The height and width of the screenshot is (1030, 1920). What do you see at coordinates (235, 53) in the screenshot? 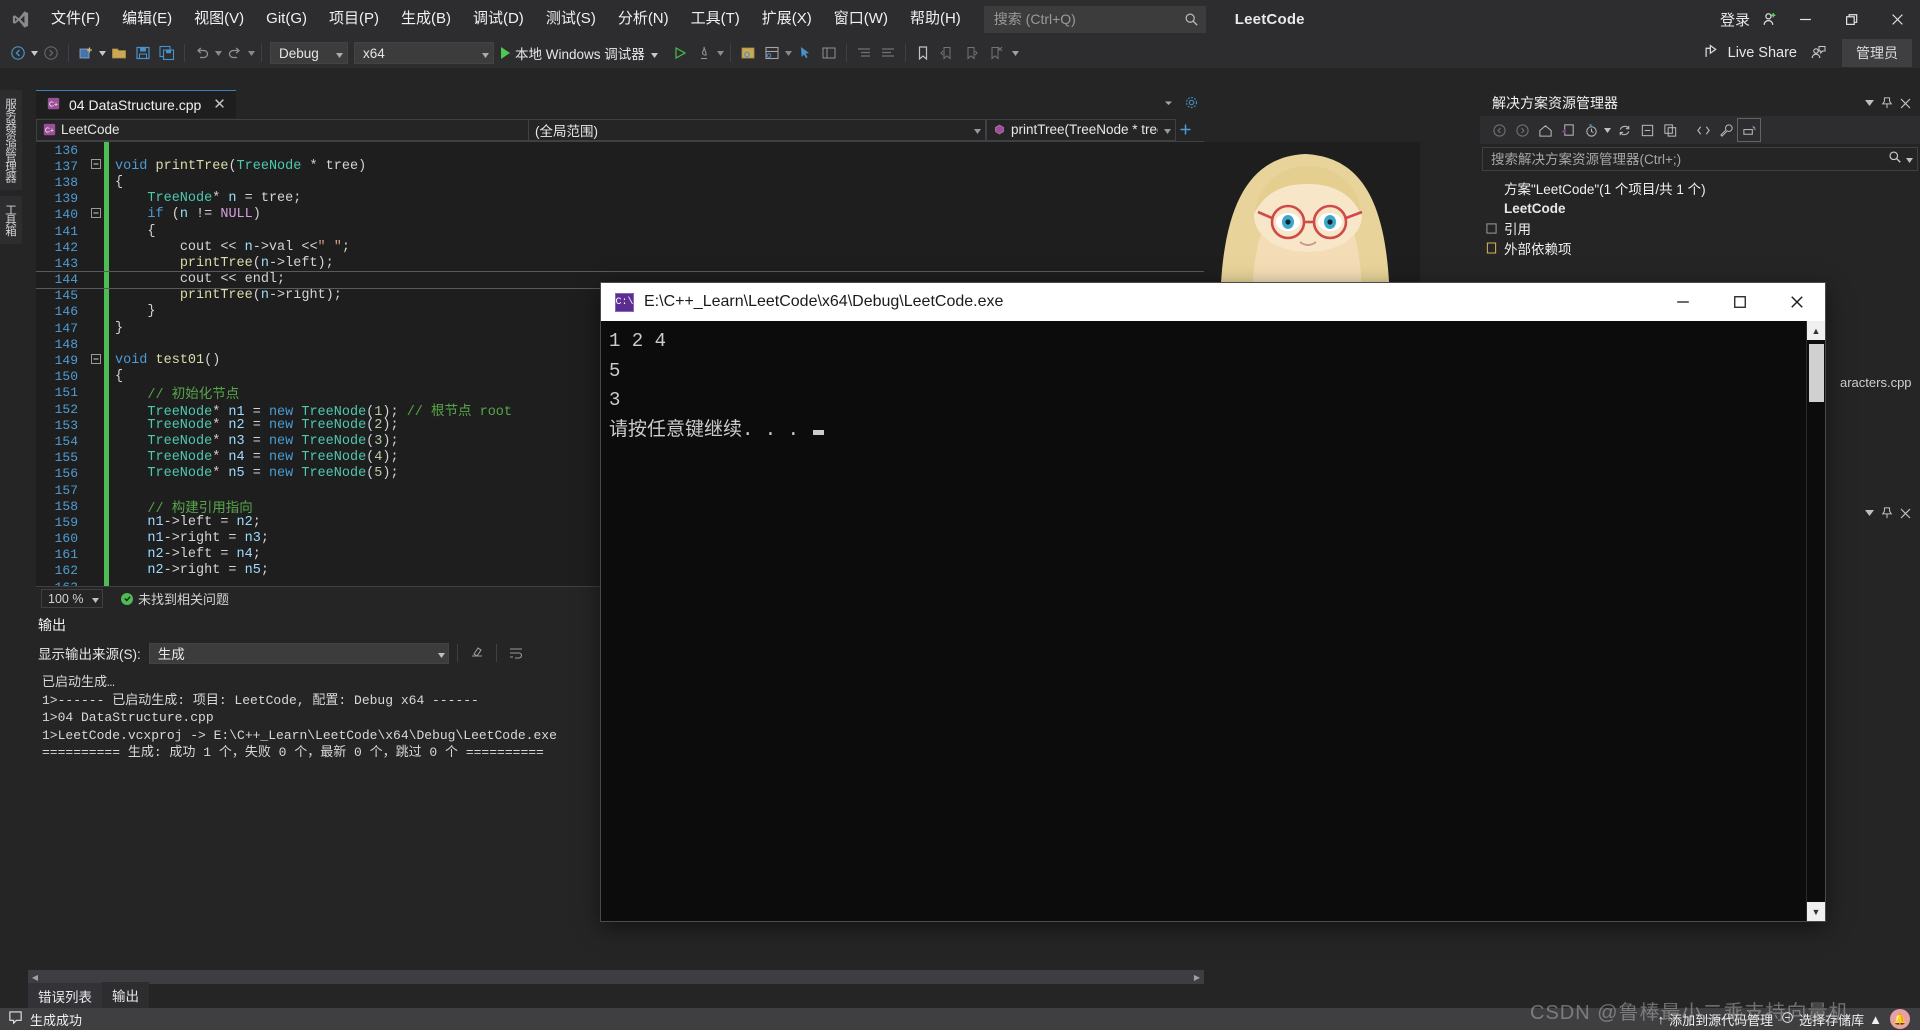
I see `redo-icon` at bounding box center [235, 53].